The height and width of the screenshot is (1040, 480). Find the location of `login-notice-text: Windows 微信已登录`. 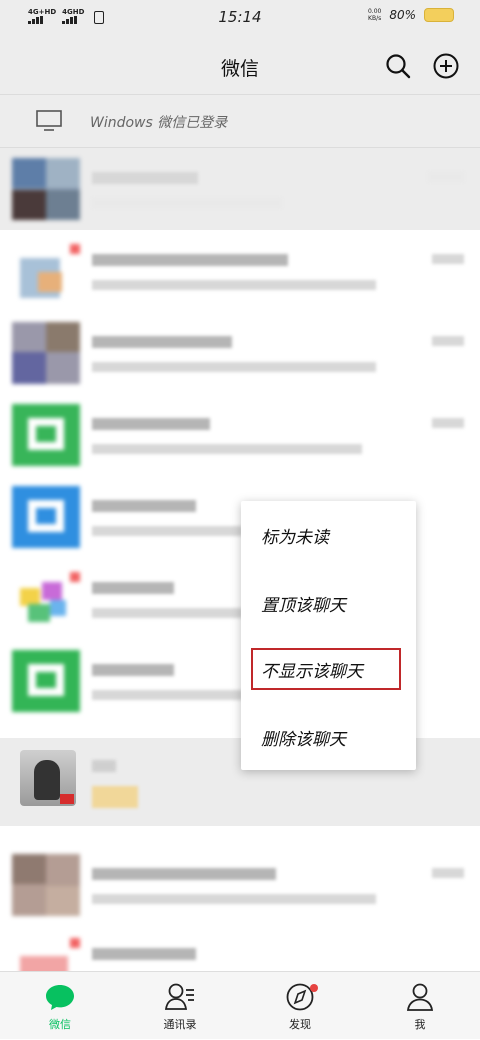

login-notice-text: Windows 微信已登录 is located at coordinates (159, 123).